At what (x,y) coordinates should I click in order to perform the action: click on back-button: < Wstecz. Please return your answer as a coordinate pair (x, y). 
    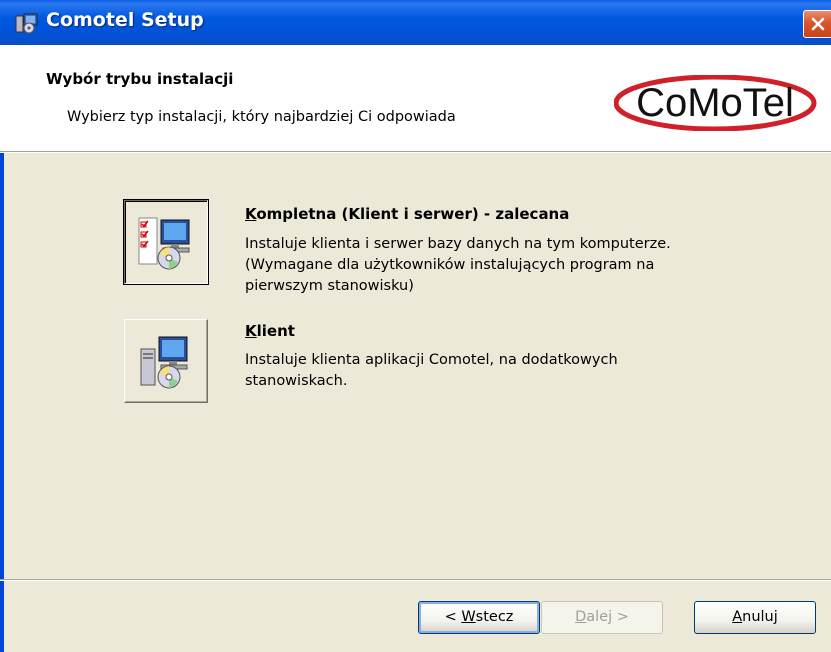
    Looking at the image, I should click on (479, 617).